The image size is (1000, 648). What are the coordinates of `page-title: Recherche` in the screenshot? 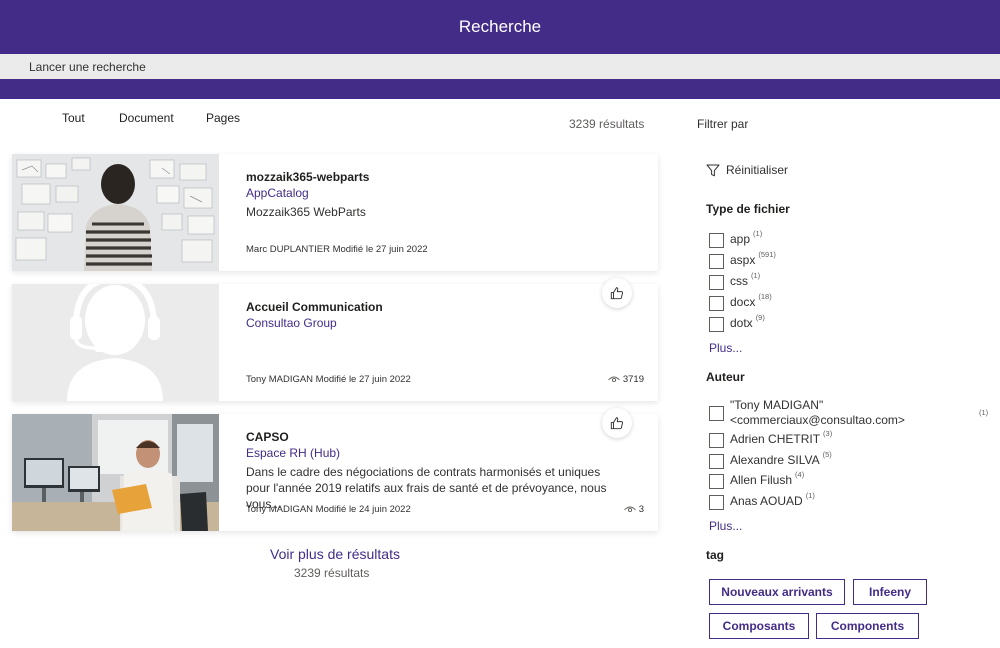 It's located at (500, 26).